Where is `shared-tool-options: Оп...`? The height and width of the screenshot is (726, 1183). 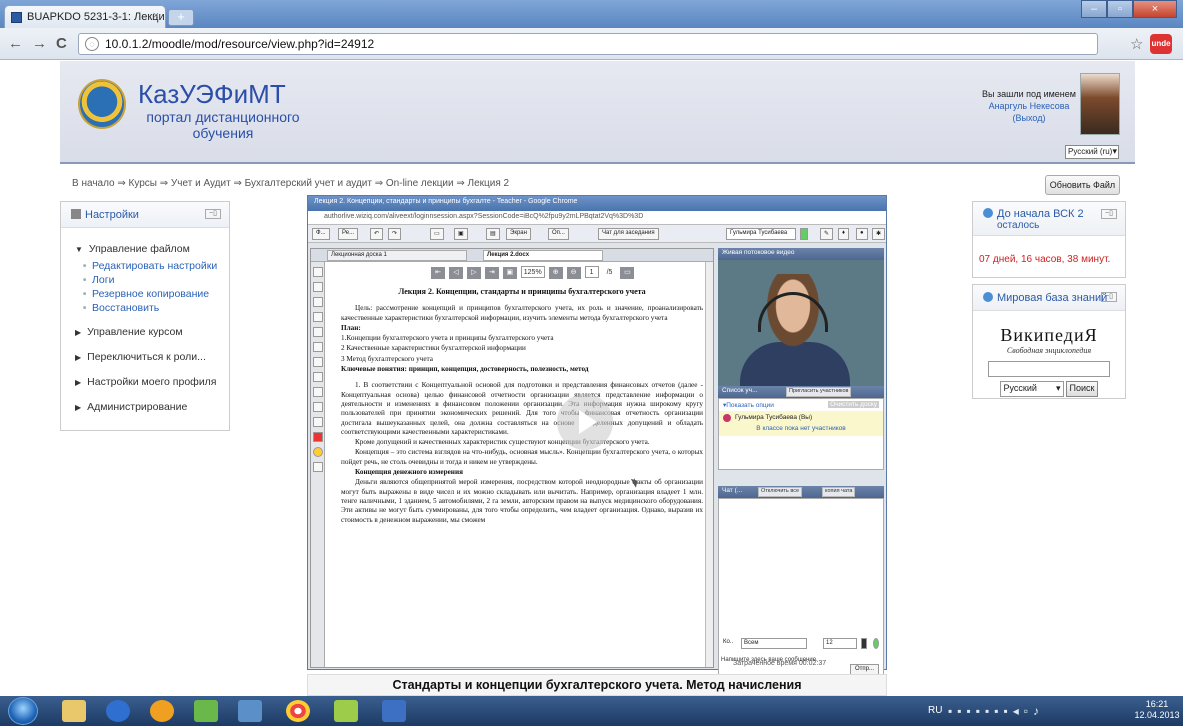
shared-tool-options: Оп... is located at coordinates (558, 234).